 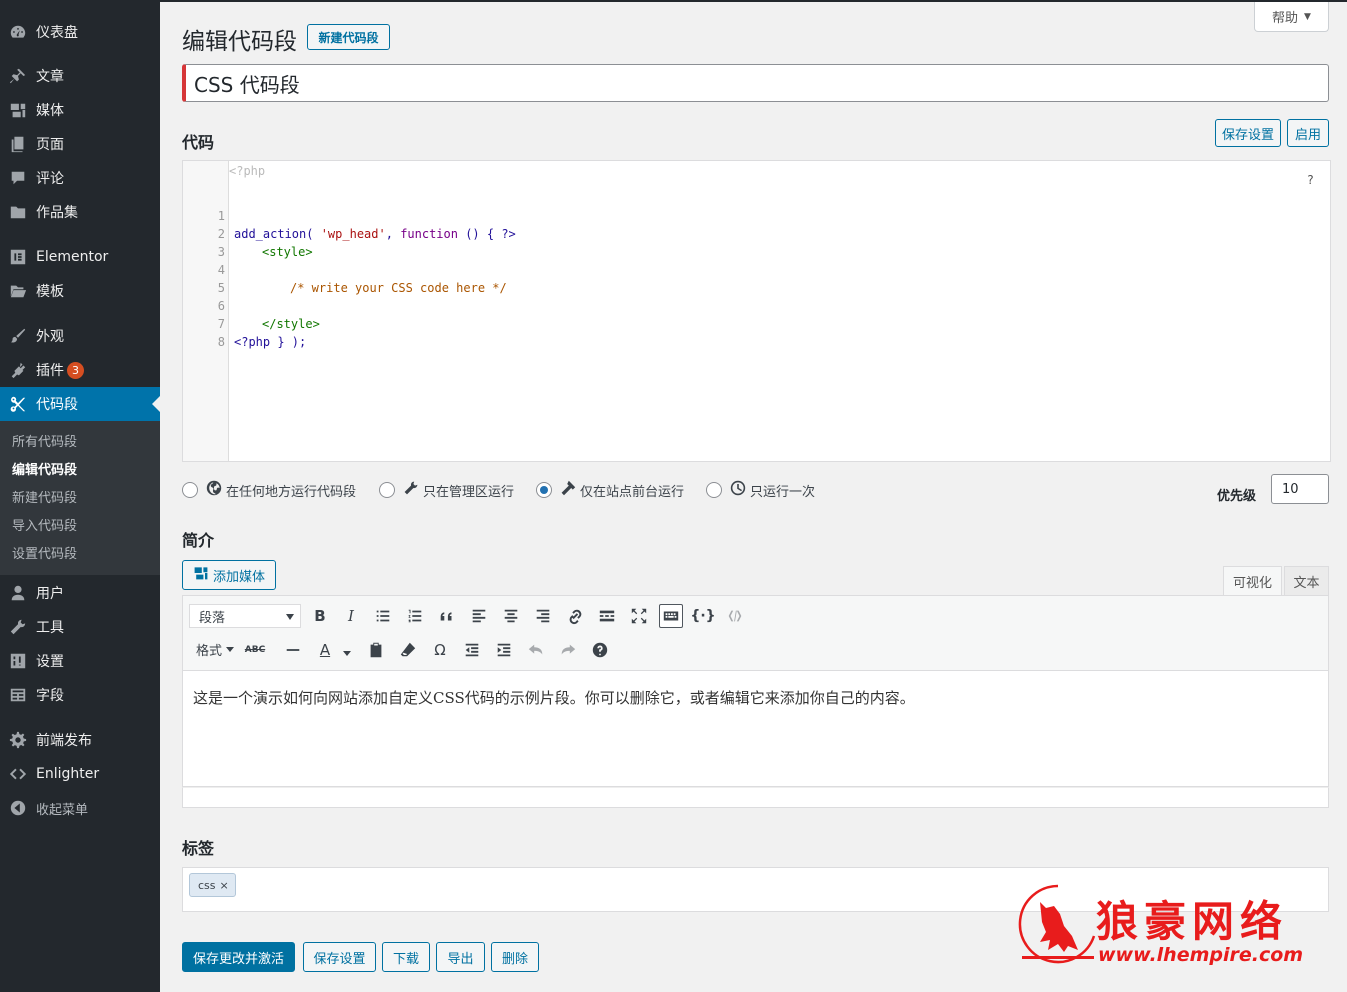 I want to click on save-settings-button-top: 保存设置, so click(x=1248, y=133).